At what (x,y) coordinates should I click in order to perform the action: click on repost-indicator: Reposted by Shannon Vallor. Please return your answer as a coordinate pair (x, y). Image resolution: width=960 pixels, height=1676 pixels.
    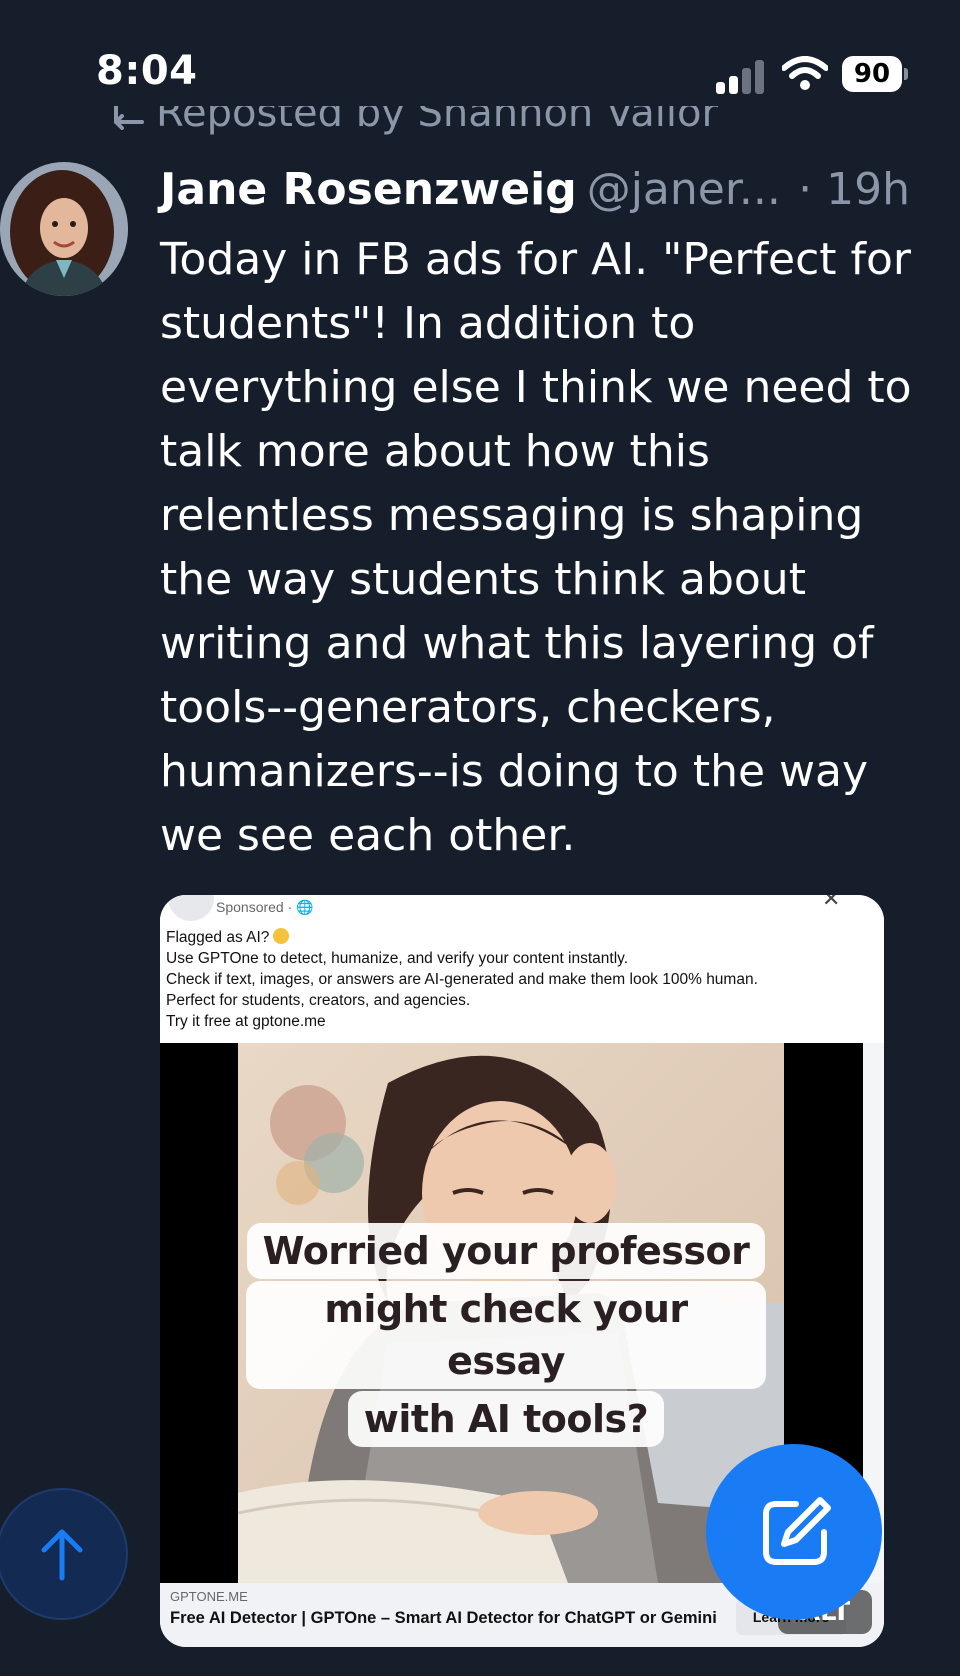
    Looking at the image, I should click on (432, 123).